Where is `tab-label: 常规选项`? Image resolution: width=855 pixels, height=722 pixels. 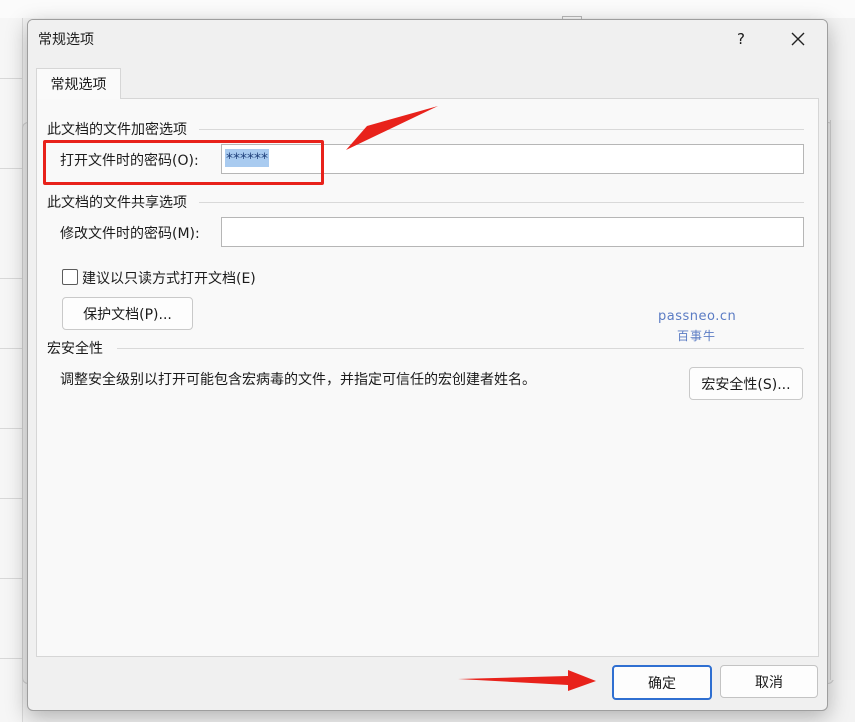
tab-label: 常规选项 is located at coordinates (78, 85).